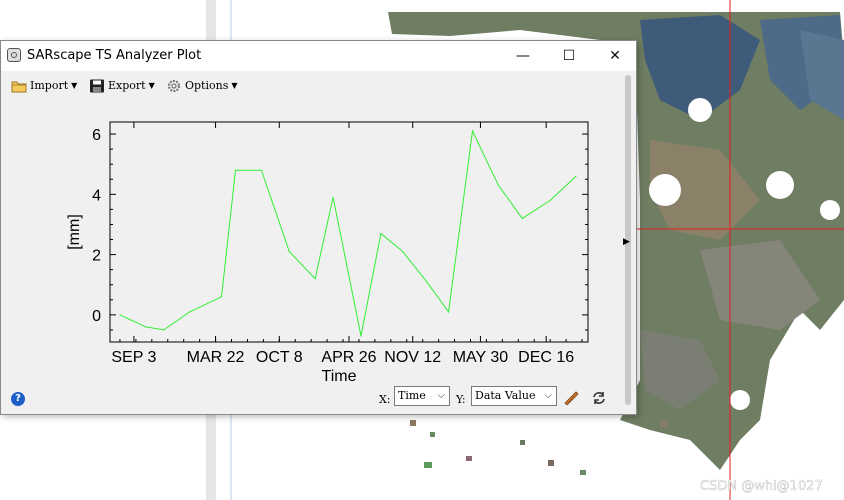  Describe the element at coordinates (216, 357) in the screenshot. I see `x-tick-label: MAR 22` at that location.